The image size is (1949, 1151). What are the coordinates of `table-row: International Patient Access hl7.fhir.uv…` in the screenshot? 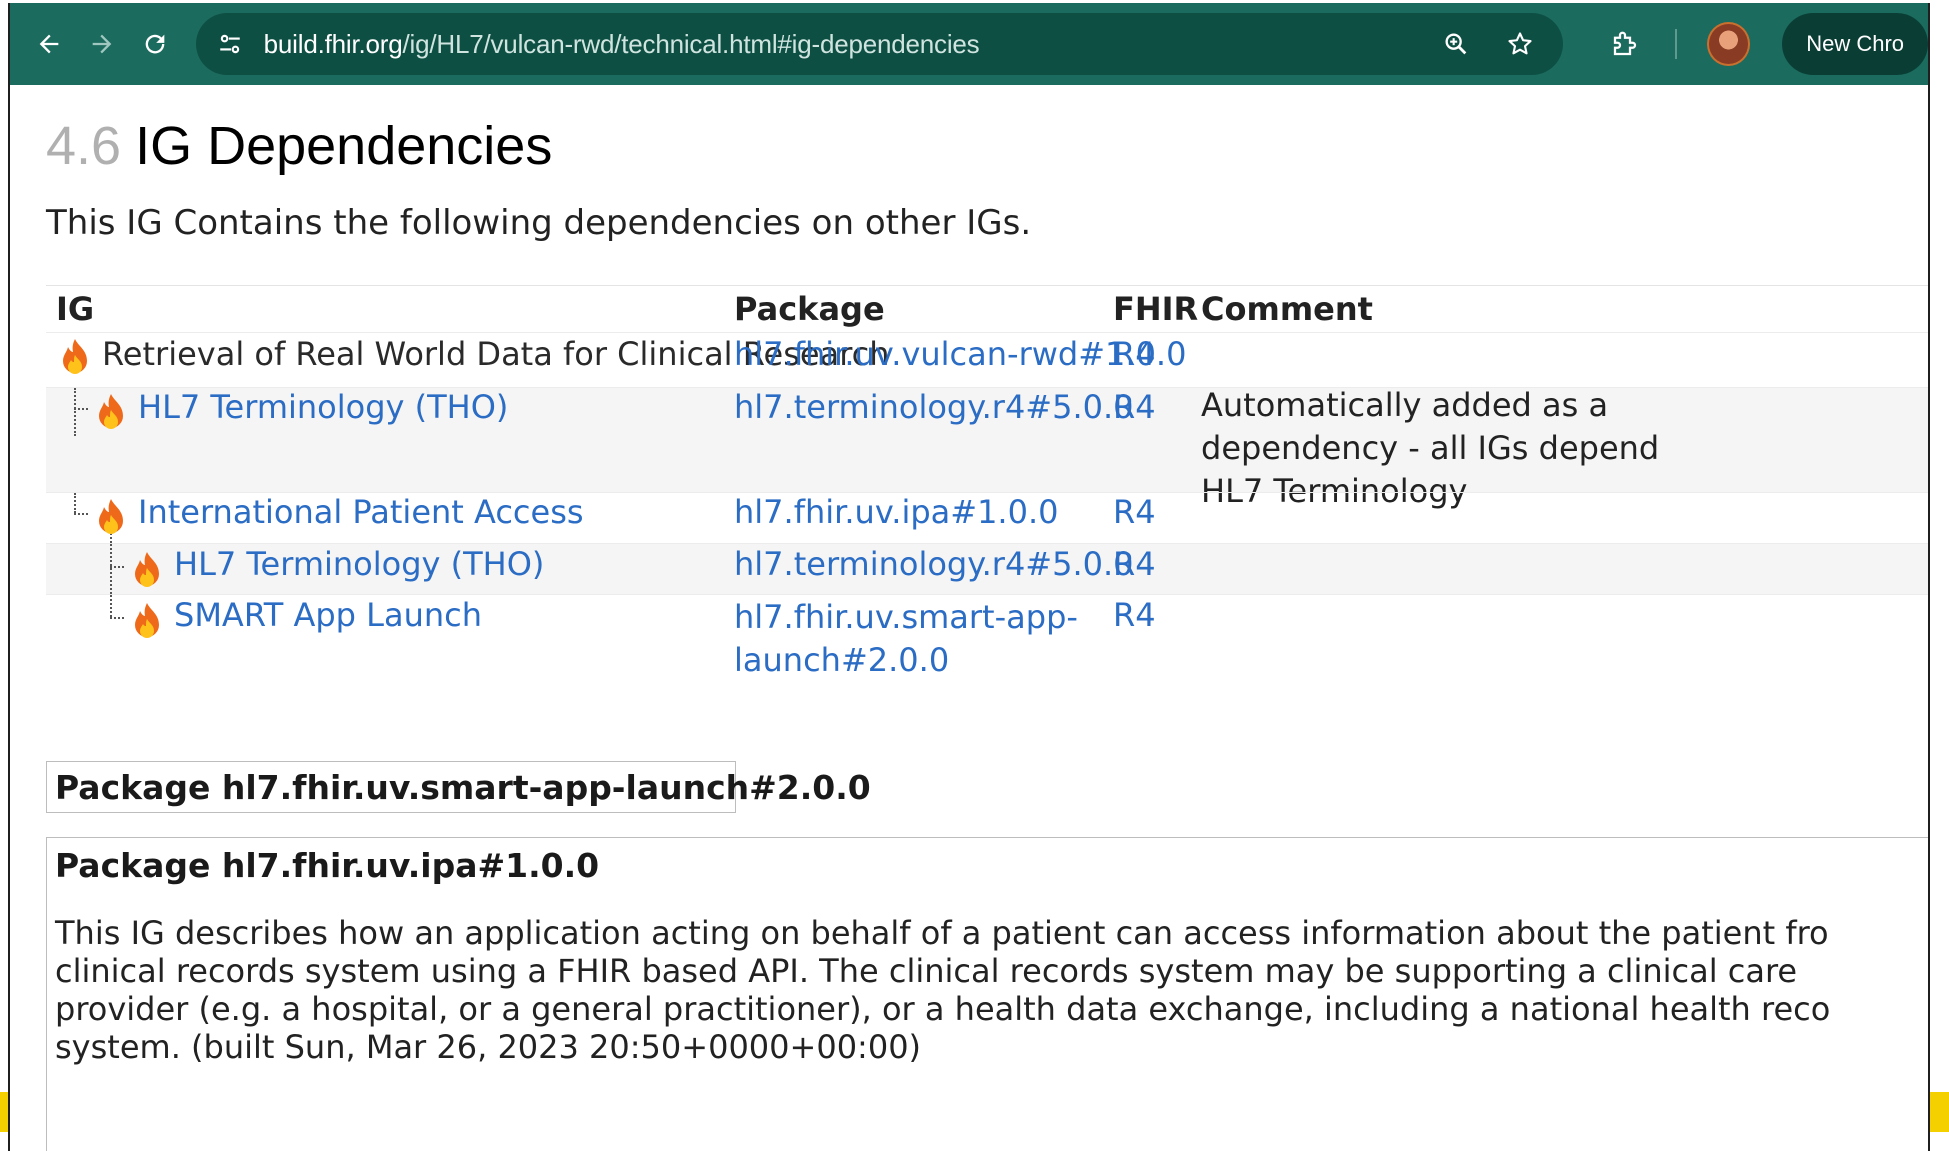 It's located at (987, 517).